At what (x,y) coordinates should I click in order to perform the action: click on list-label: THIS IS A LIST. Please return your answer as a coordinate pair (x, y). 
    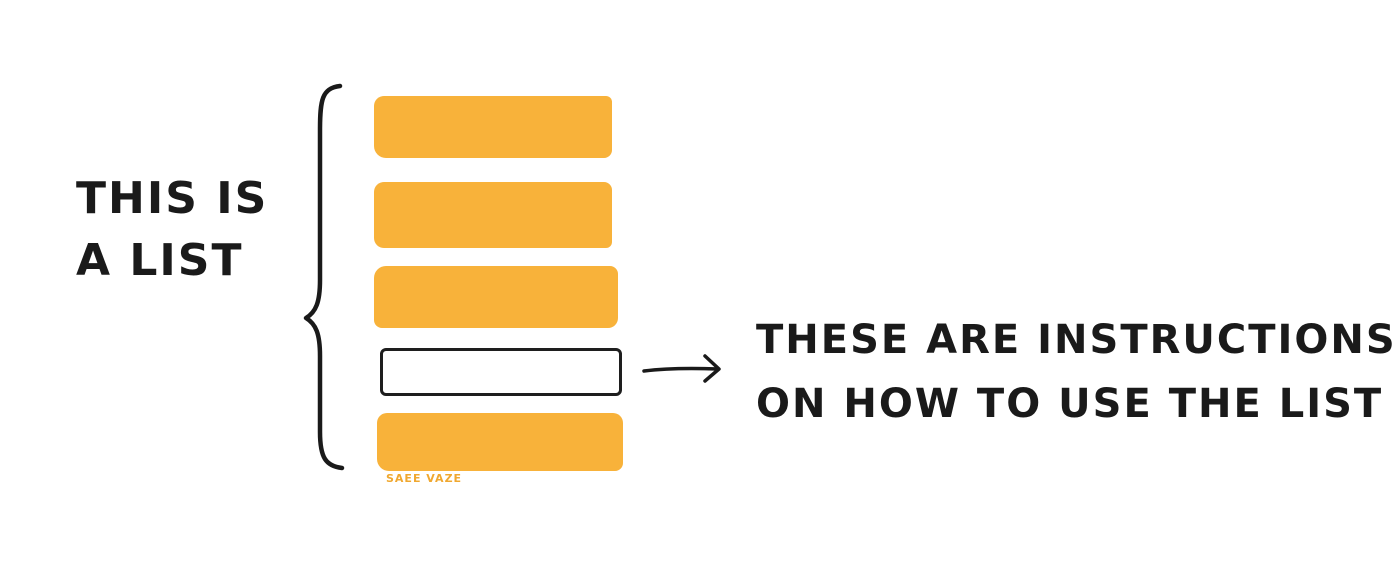
    Looking at the image, I should click on (172, 230).